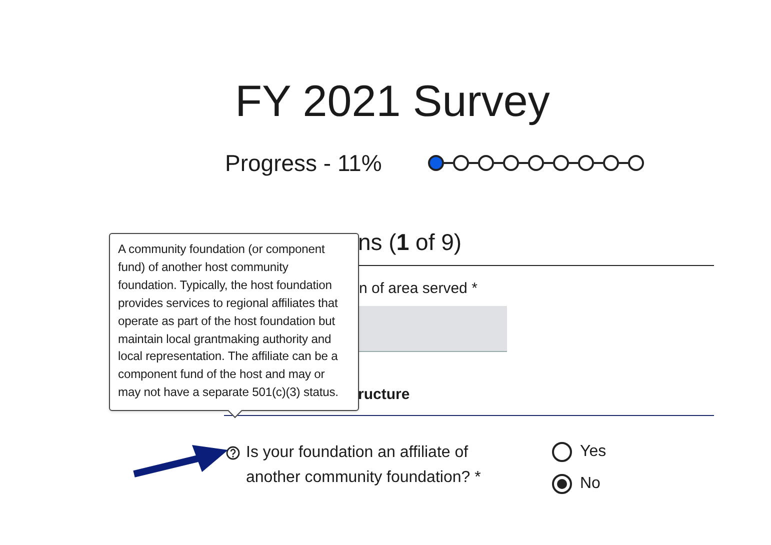 This screenshot has height=545, width=771. What do you see at coordinates (410, 242) in the screenshot?
I see `section-heading: ns (1 of 9)` at bounding box center [410, 242].